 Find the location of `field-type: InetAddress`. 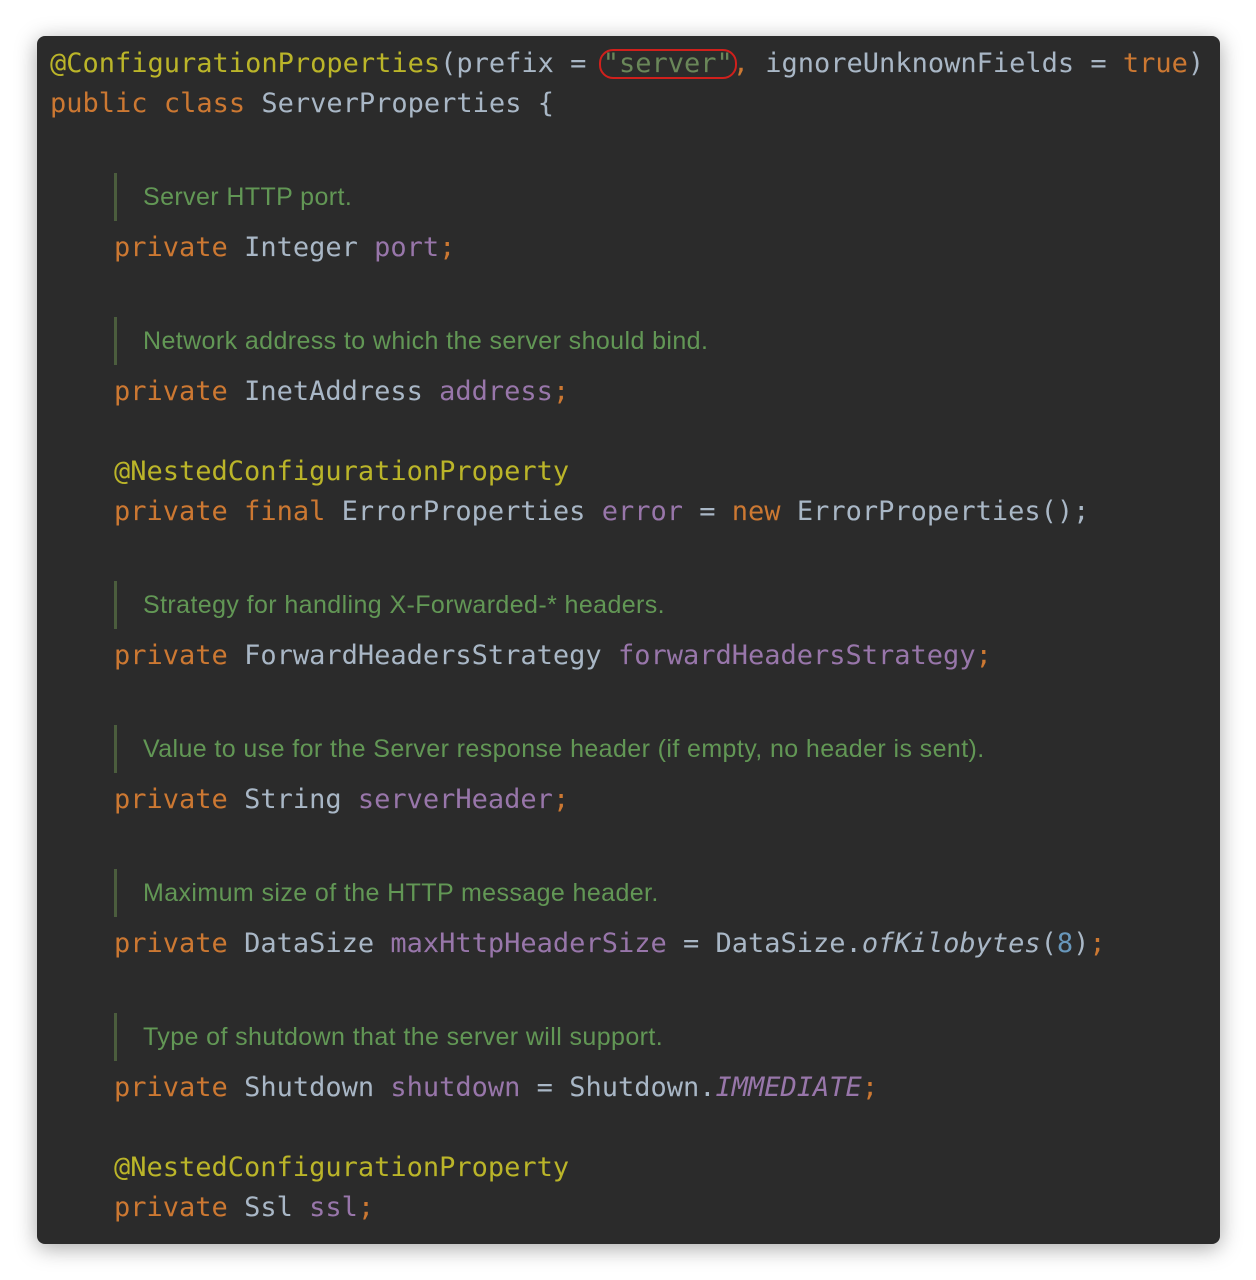

field-type: InetAddress is located at coordinates (333, 391).